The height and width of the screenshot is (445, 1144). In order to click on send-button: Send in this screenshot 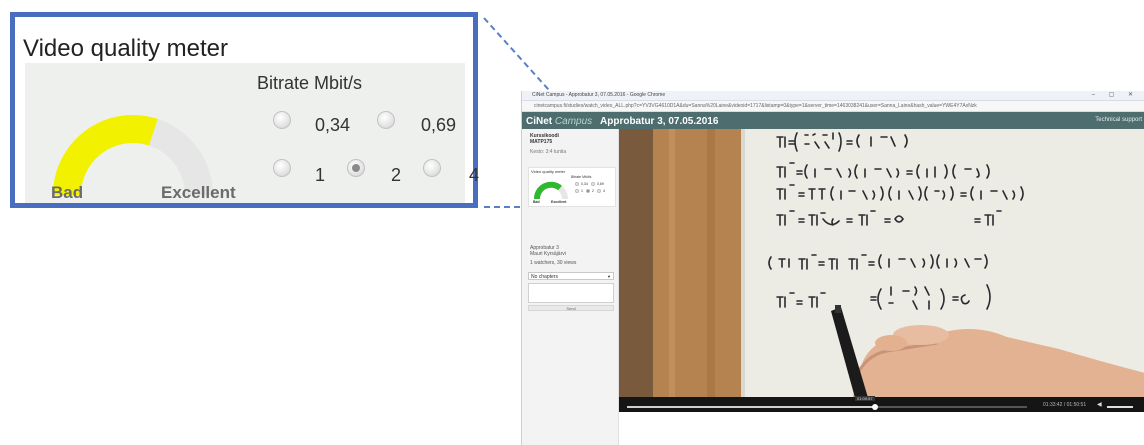, I will do `click(571, 308)`.